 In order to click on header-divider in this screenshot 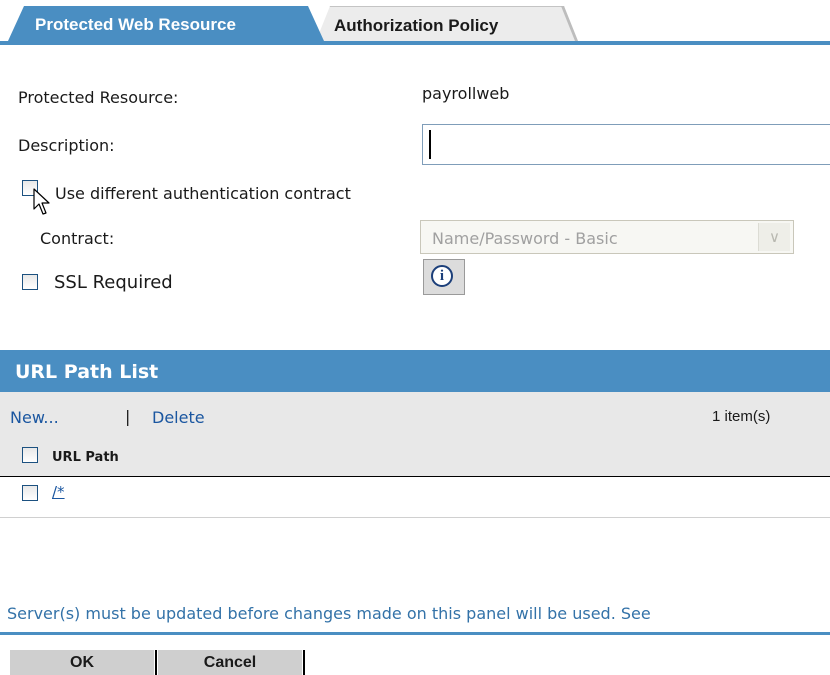, I will do `click(415, 476)`.